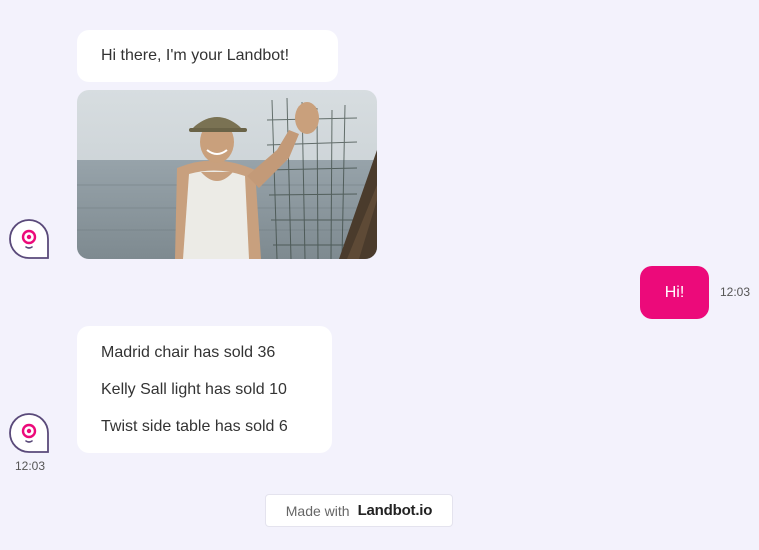 This screenshot has height=550, width=759. What do you see at coordinates (194, 389) in the screenshot?
I see `sales-line: Kelly Sall light has sold 10` at bounding box center [194, 389].